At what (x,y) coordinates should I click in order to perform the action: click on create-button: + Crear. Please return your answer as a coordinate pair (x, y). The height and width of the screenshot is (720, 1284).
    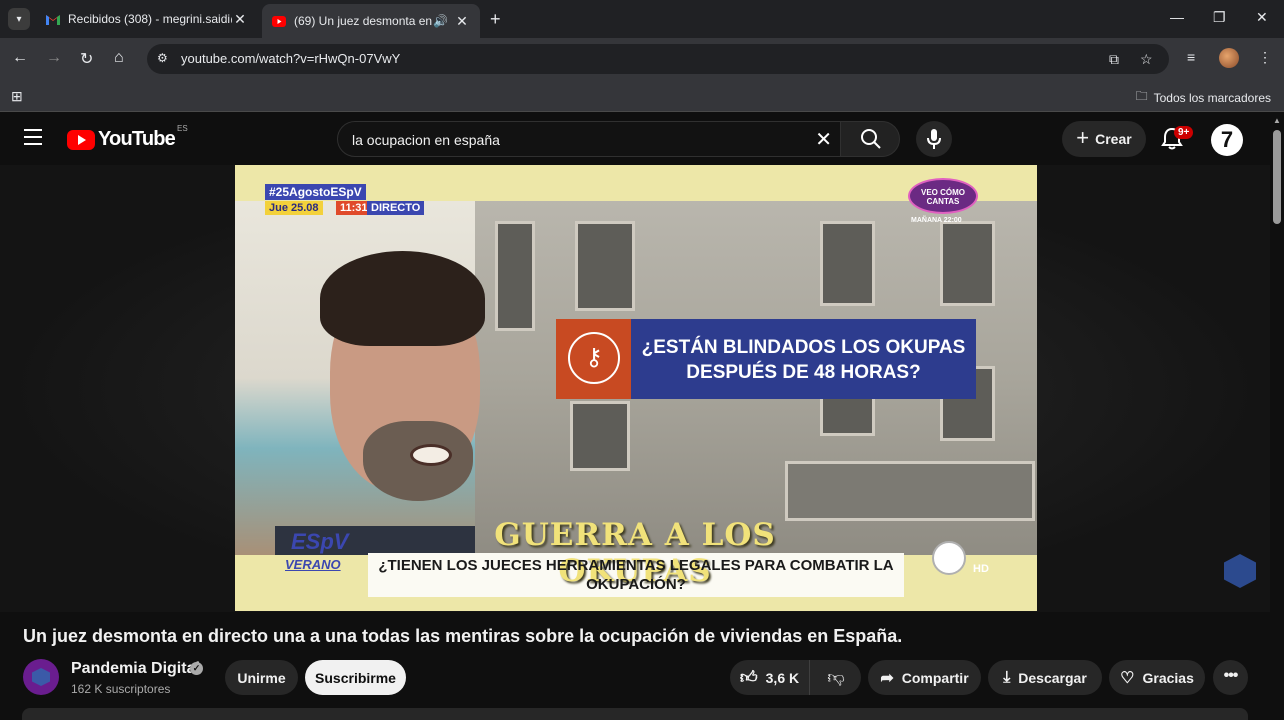
    Looking at the image, I should click on (1104, 139).